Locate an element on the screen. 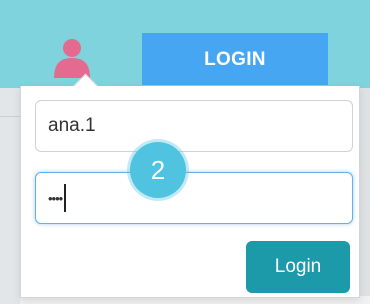 This screenshot has height=304, width=370. user-icon is located at coordinates (72, 57).